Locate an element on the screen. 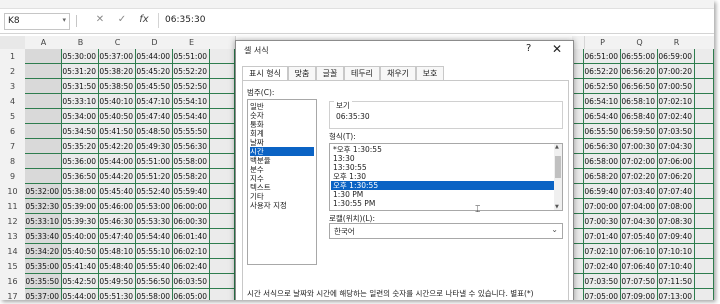 The image size is (720, 304). tab-font: 글꼴 is located at coordinates (330, 73).